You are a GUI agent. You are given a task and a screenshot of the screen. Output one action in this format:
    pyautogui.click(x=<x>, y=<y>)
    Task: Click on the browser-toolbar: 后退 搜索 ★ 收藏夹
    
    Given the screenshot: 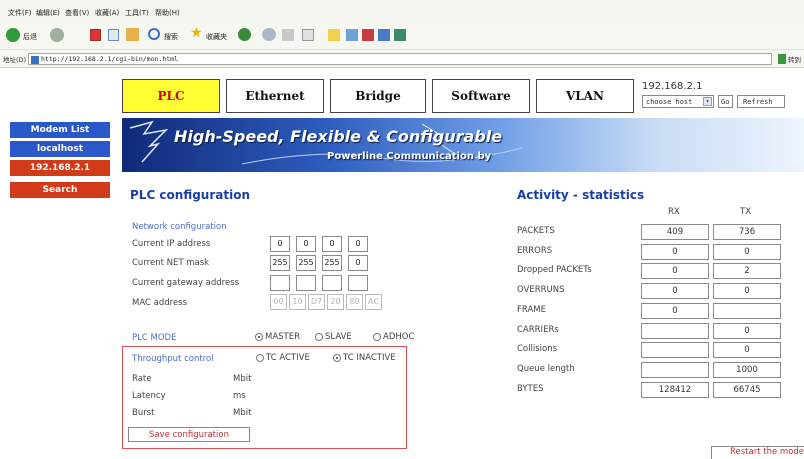 What is the action you would take?
    pyautogui.click(x=402, y=36)
    